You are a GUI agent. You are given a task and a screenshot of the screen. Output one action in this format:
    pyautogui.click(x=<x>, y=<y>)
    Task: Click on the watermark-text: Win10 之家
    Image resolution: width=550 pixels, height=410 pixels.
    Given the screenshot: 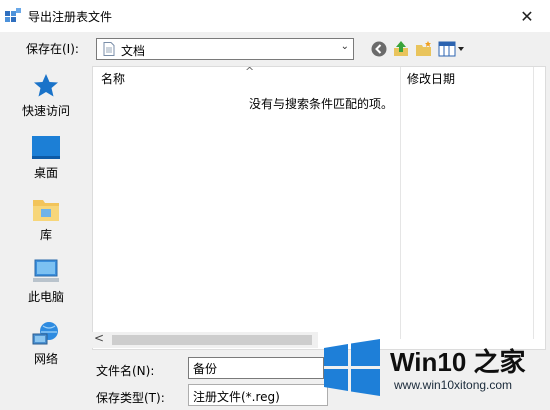 What is the action you would take?
    pyautogui.click(x=458, y=362)
    